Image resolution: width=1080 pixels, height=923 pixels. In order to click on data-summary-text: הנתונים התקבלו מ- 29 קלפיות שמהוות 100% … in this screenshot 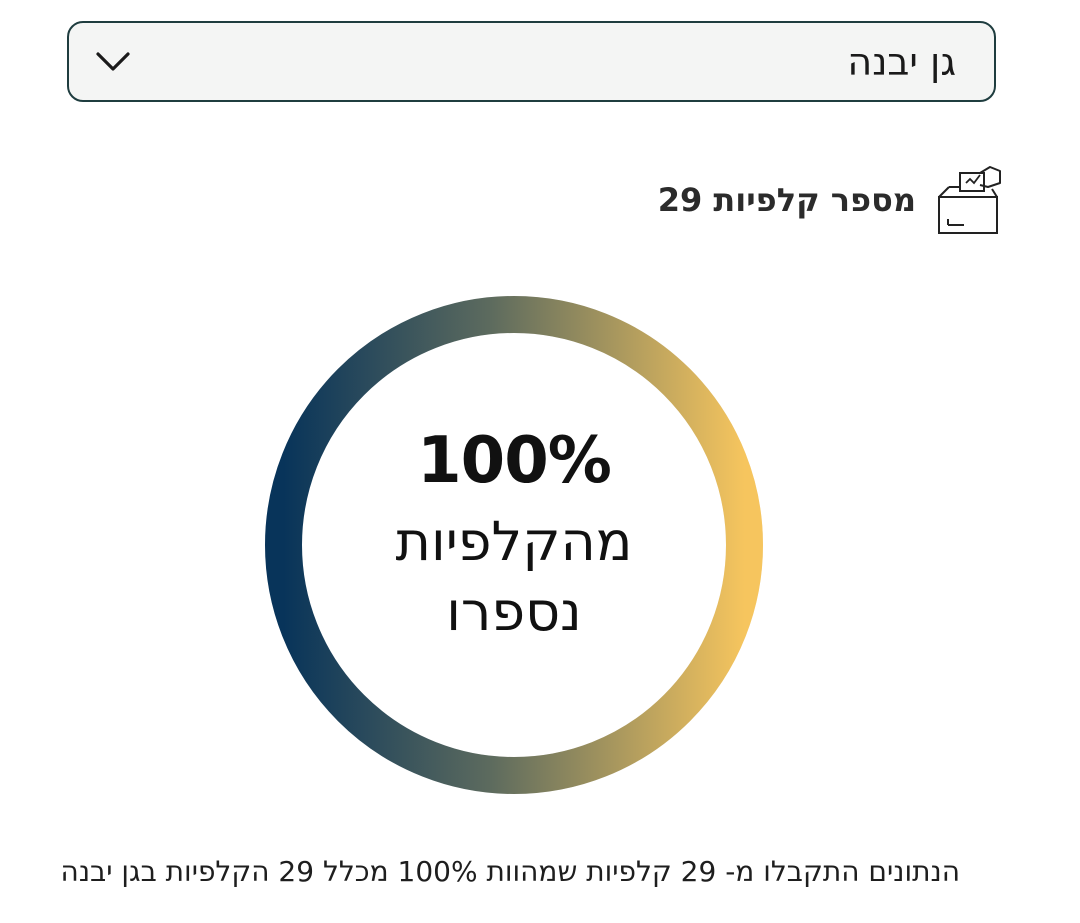, I will do `click(510, 871)`.